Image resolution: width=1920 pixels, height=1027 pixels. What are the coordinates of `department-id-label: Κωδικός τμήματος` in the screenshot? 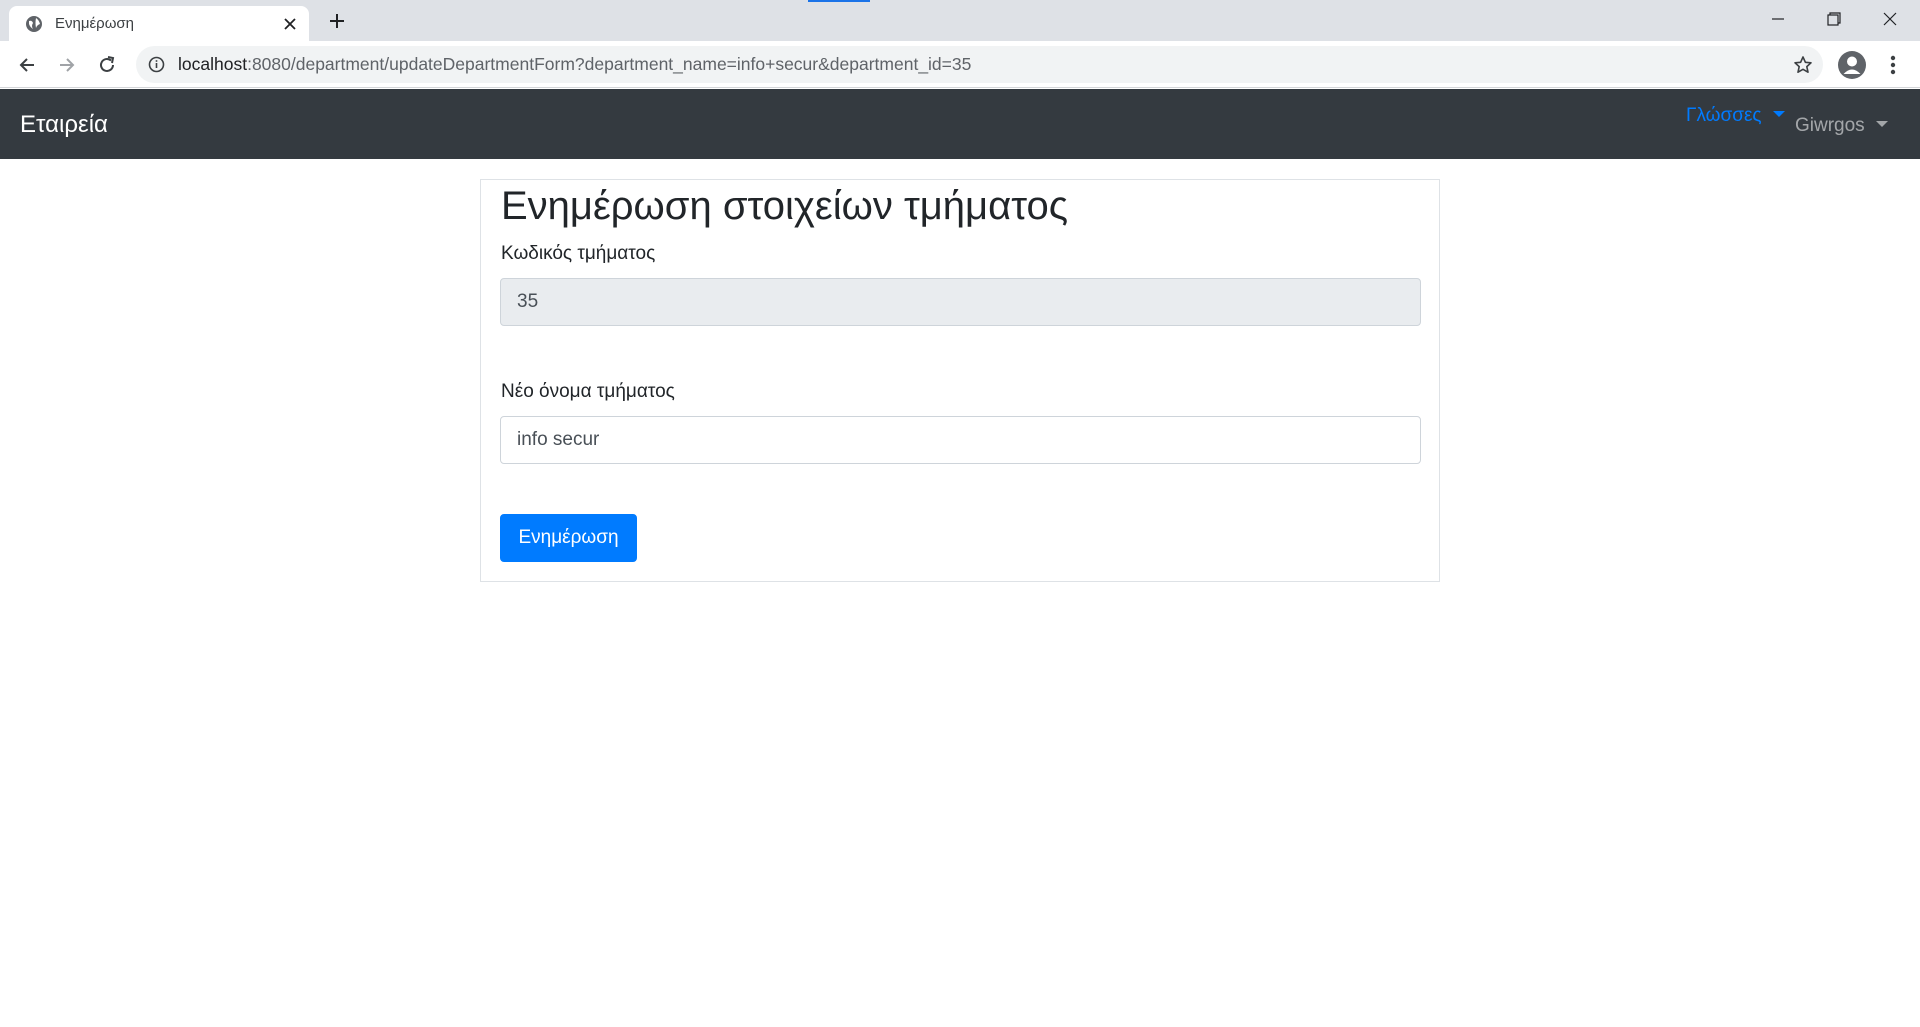 It's located at (578, 253).